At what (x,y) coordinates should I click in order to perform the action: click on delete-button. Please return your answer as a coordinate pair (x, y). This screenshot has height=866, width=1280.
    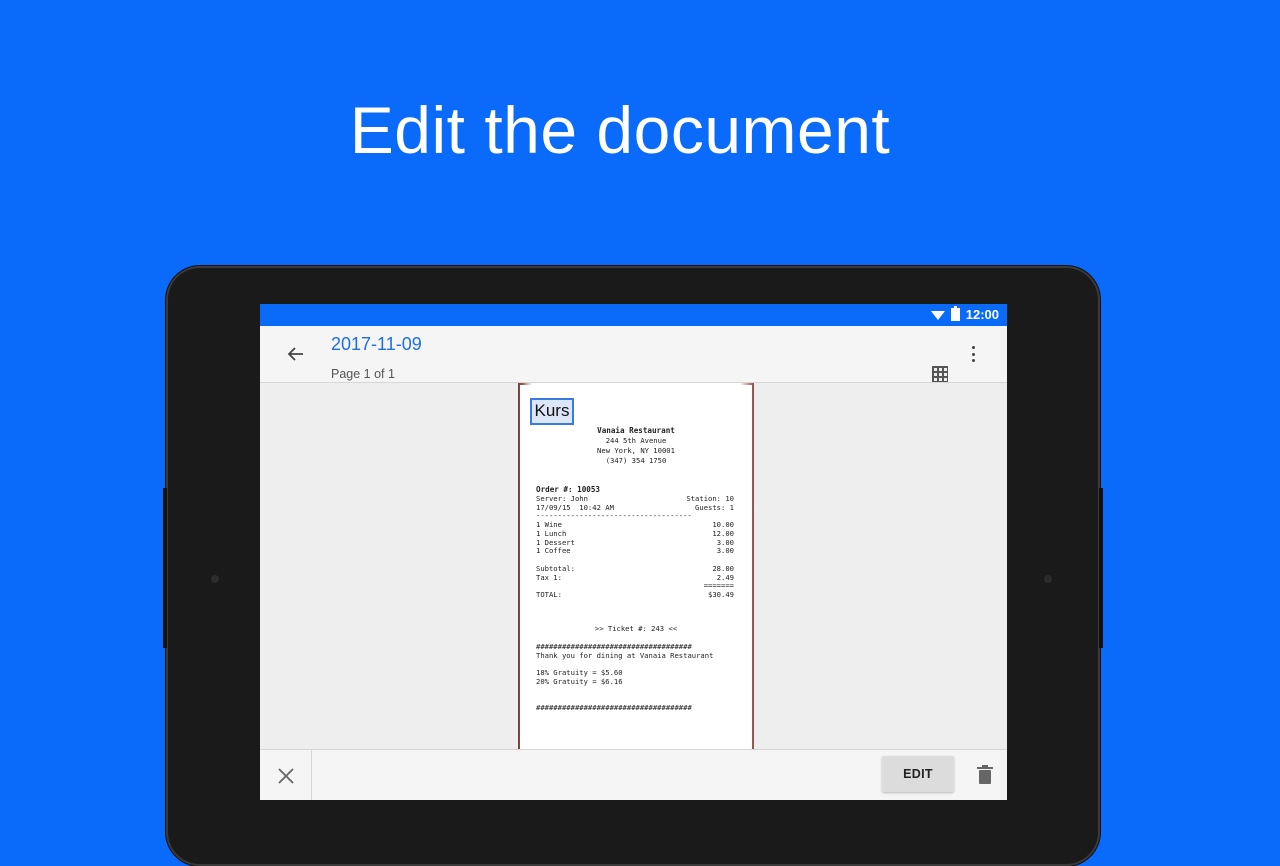
    Looking at the image, I should click on (985, 775).